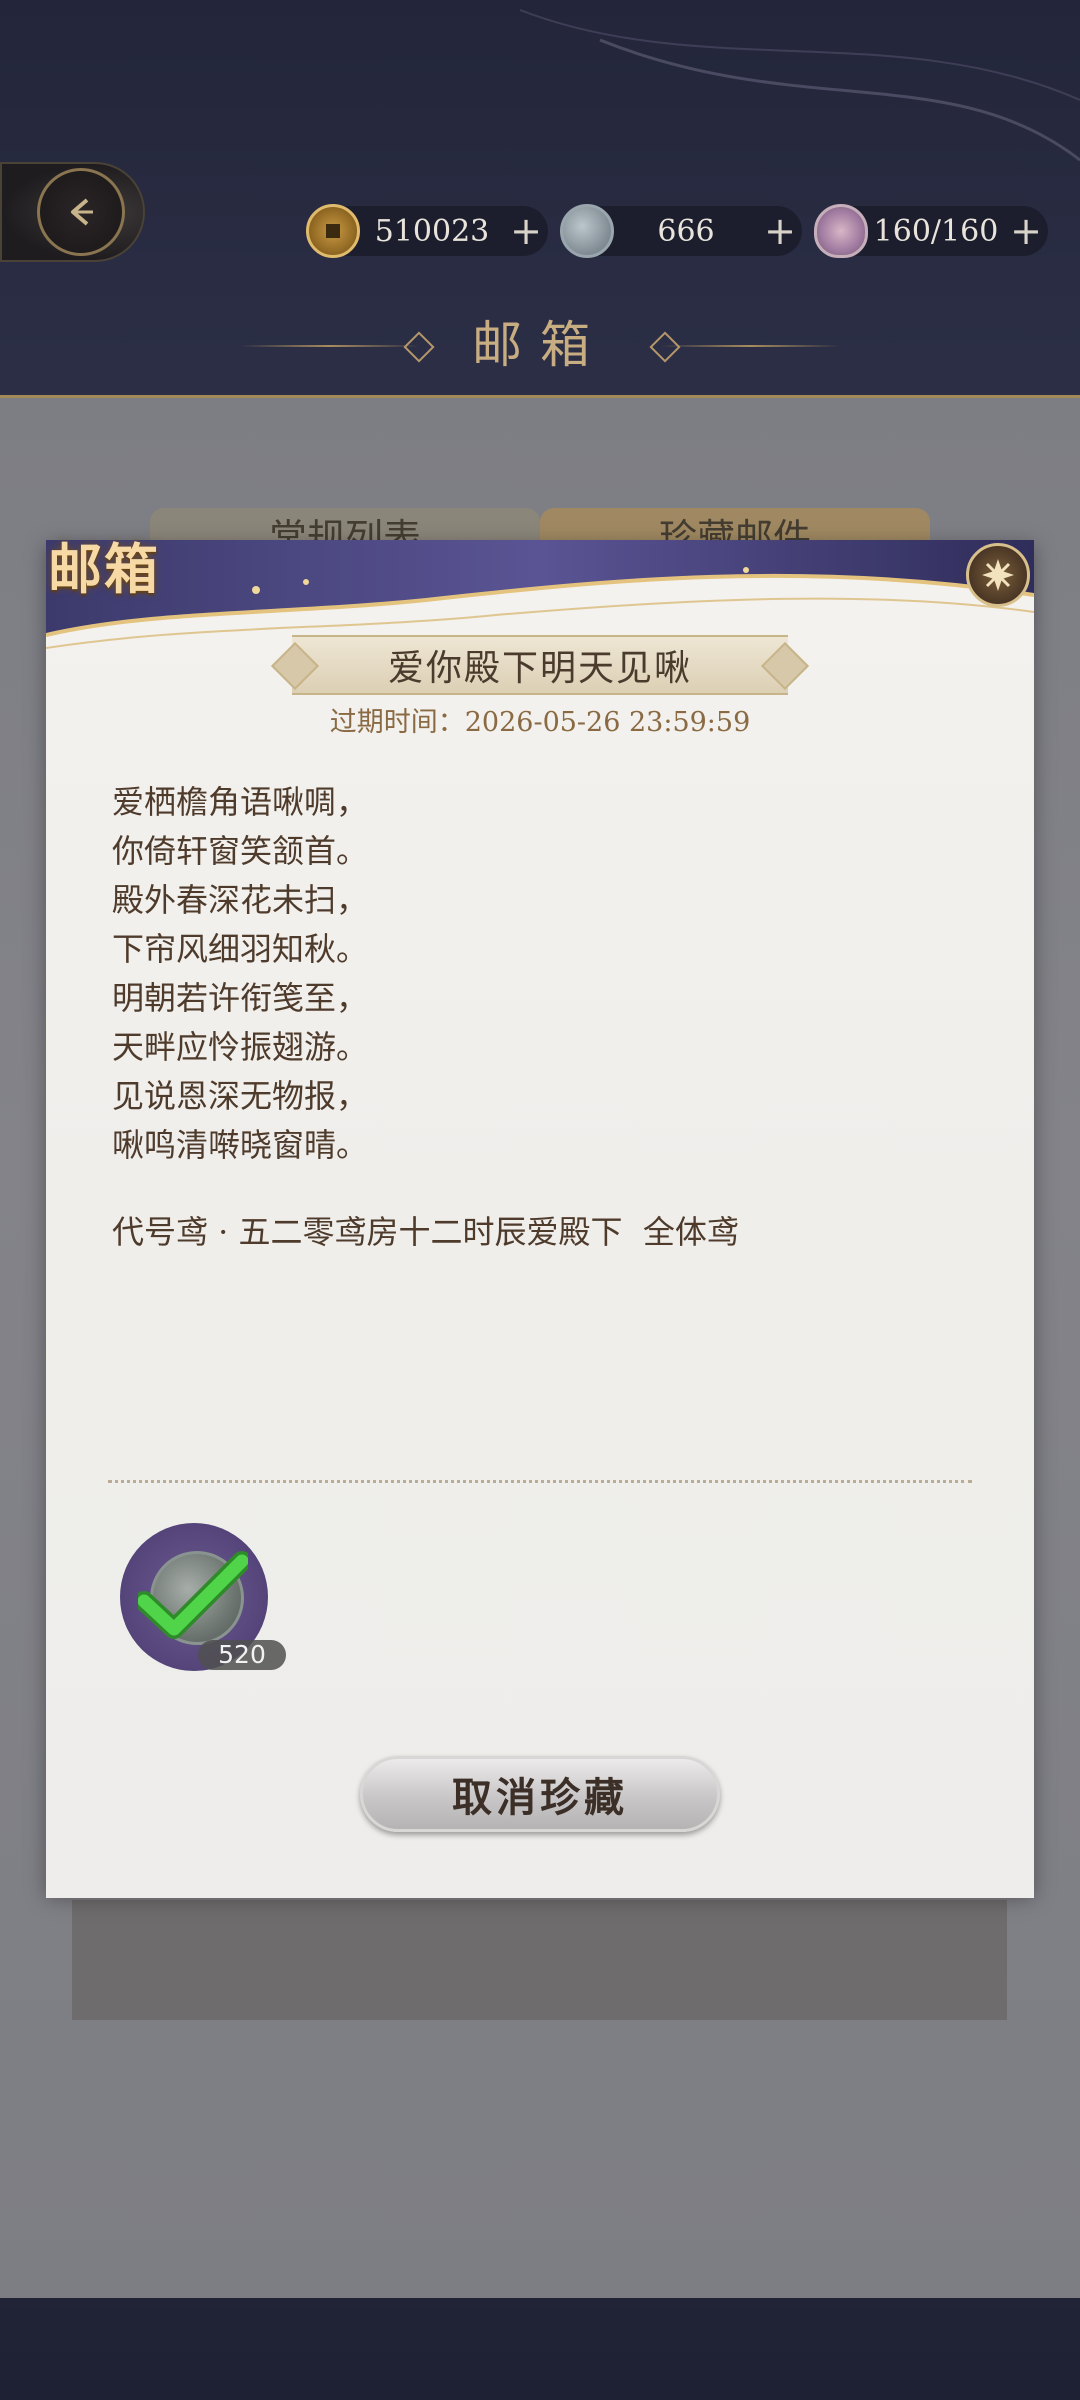  What do you see at coordinates (240, 998) in the screenshot?
I see `mail-body-line: 明朝若许衔笺至，` at bounding box center [240, 998].